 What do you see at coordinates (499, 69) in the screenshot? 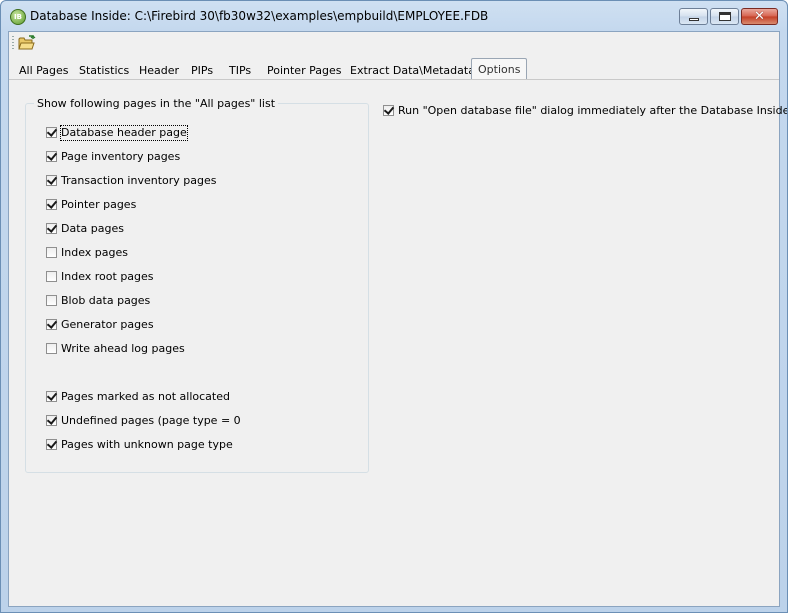
I see `tab-options: Options` at bounding box center [499, 69].